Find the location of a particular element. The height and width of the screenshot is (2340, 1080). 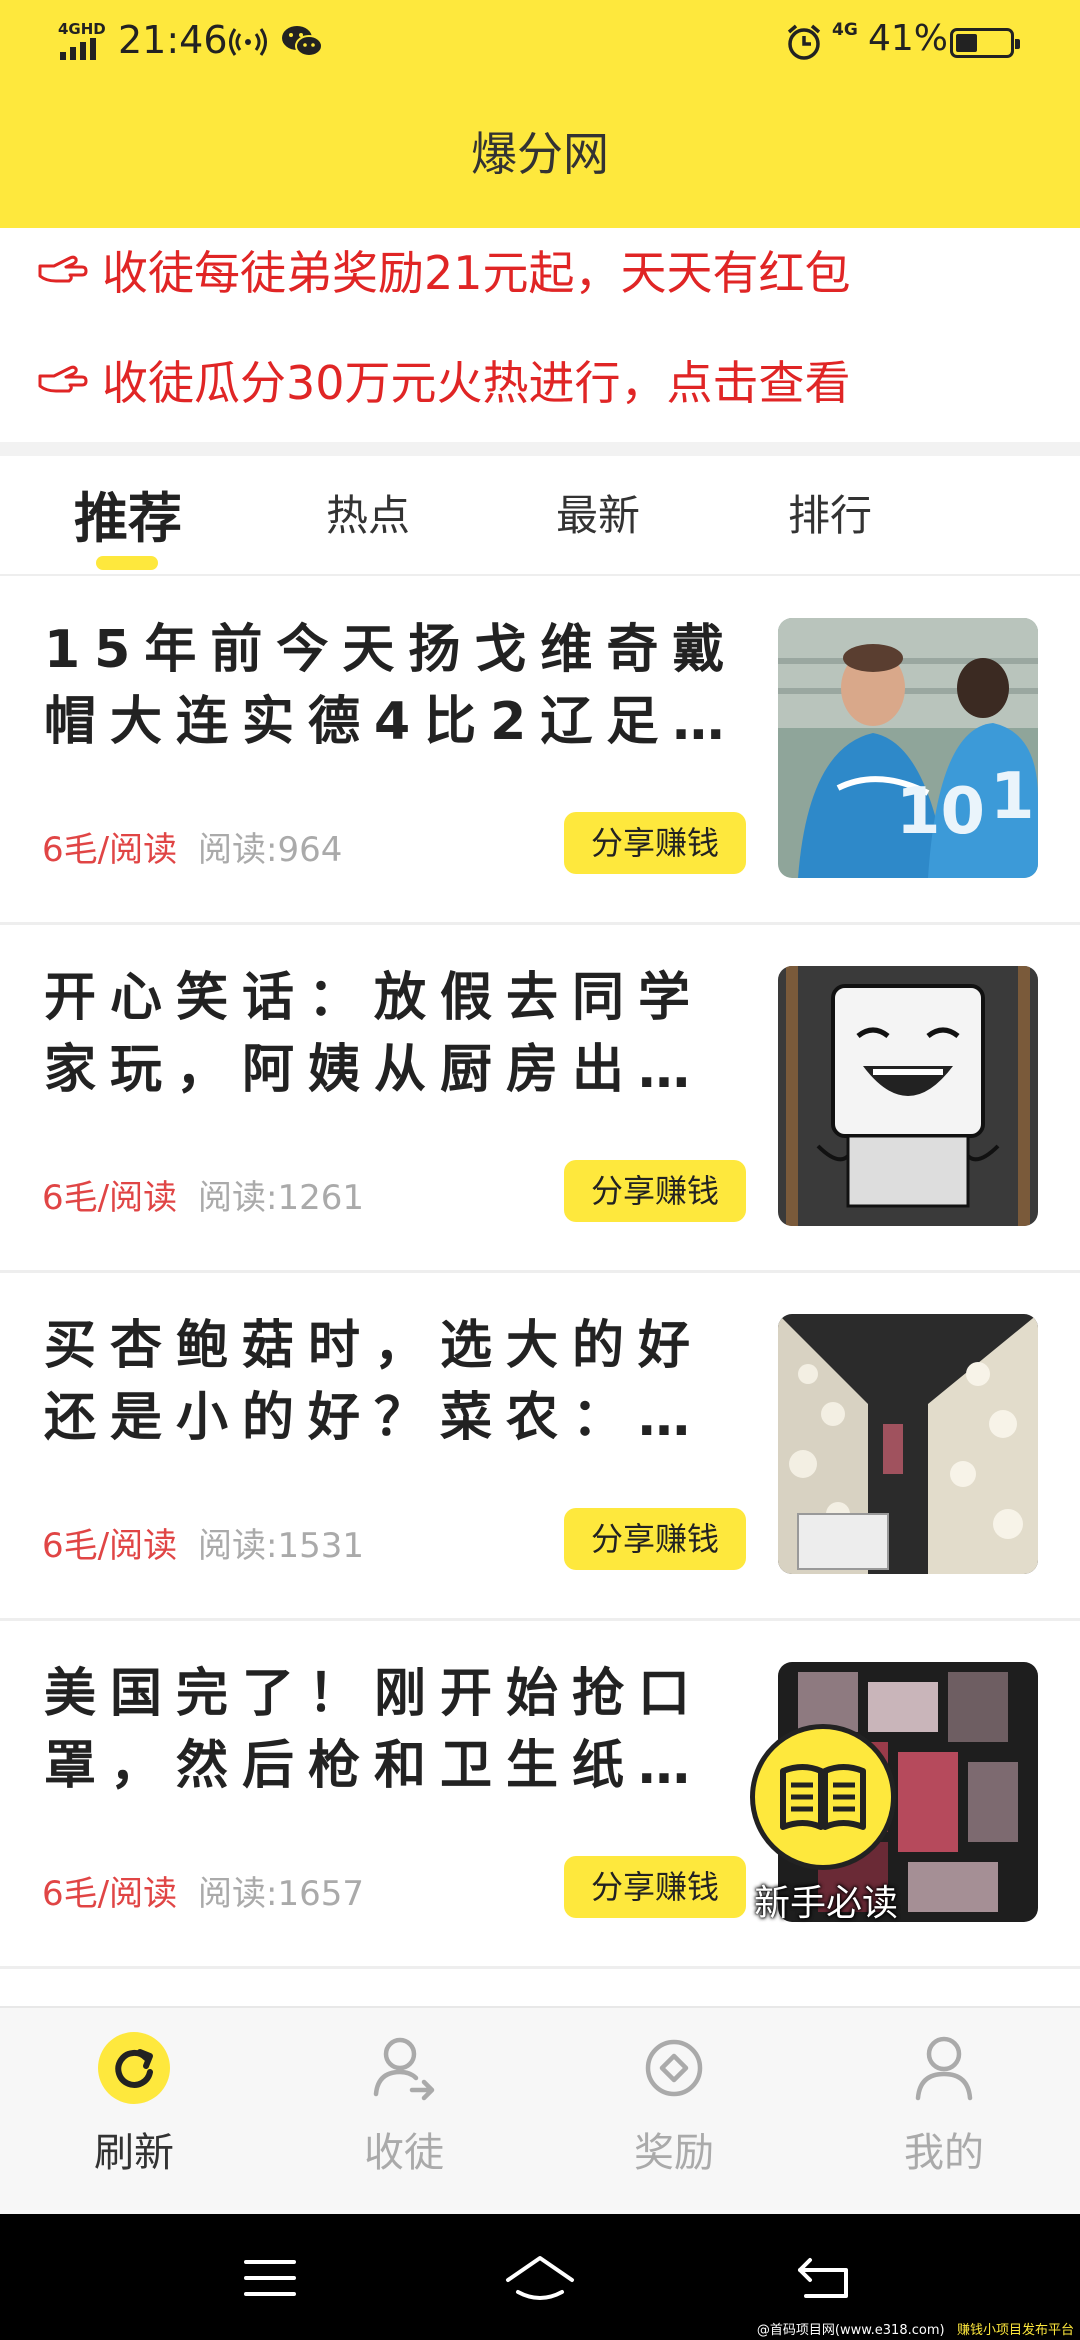

home-icon is located at coordinates (540, 2280).